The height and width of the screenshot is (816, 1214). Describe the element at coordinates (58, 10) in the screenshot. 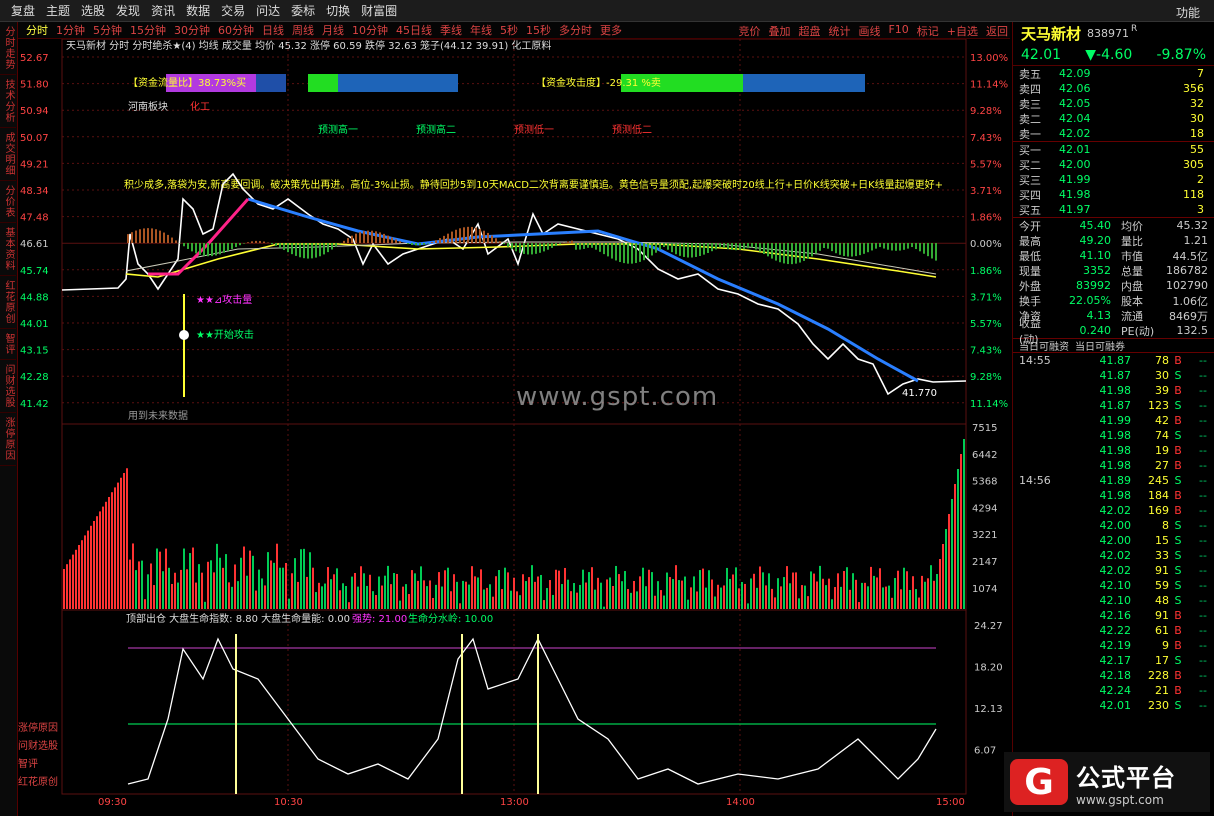

I see `menu-item: 主题` at that location.